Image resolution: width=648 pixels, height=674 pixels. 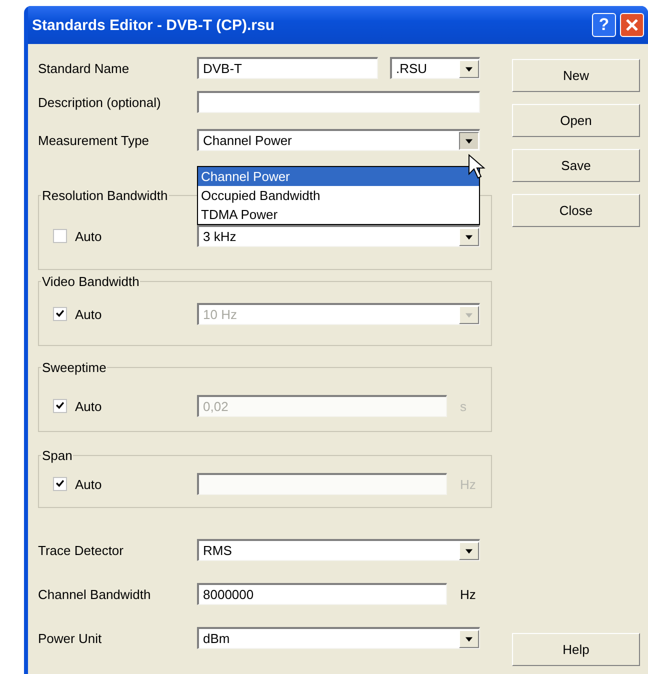 What do you see at coordinates (338, 176) in the screenshot?
I see `dropdown-option: Channel Power` at bounding box center [338, 176].